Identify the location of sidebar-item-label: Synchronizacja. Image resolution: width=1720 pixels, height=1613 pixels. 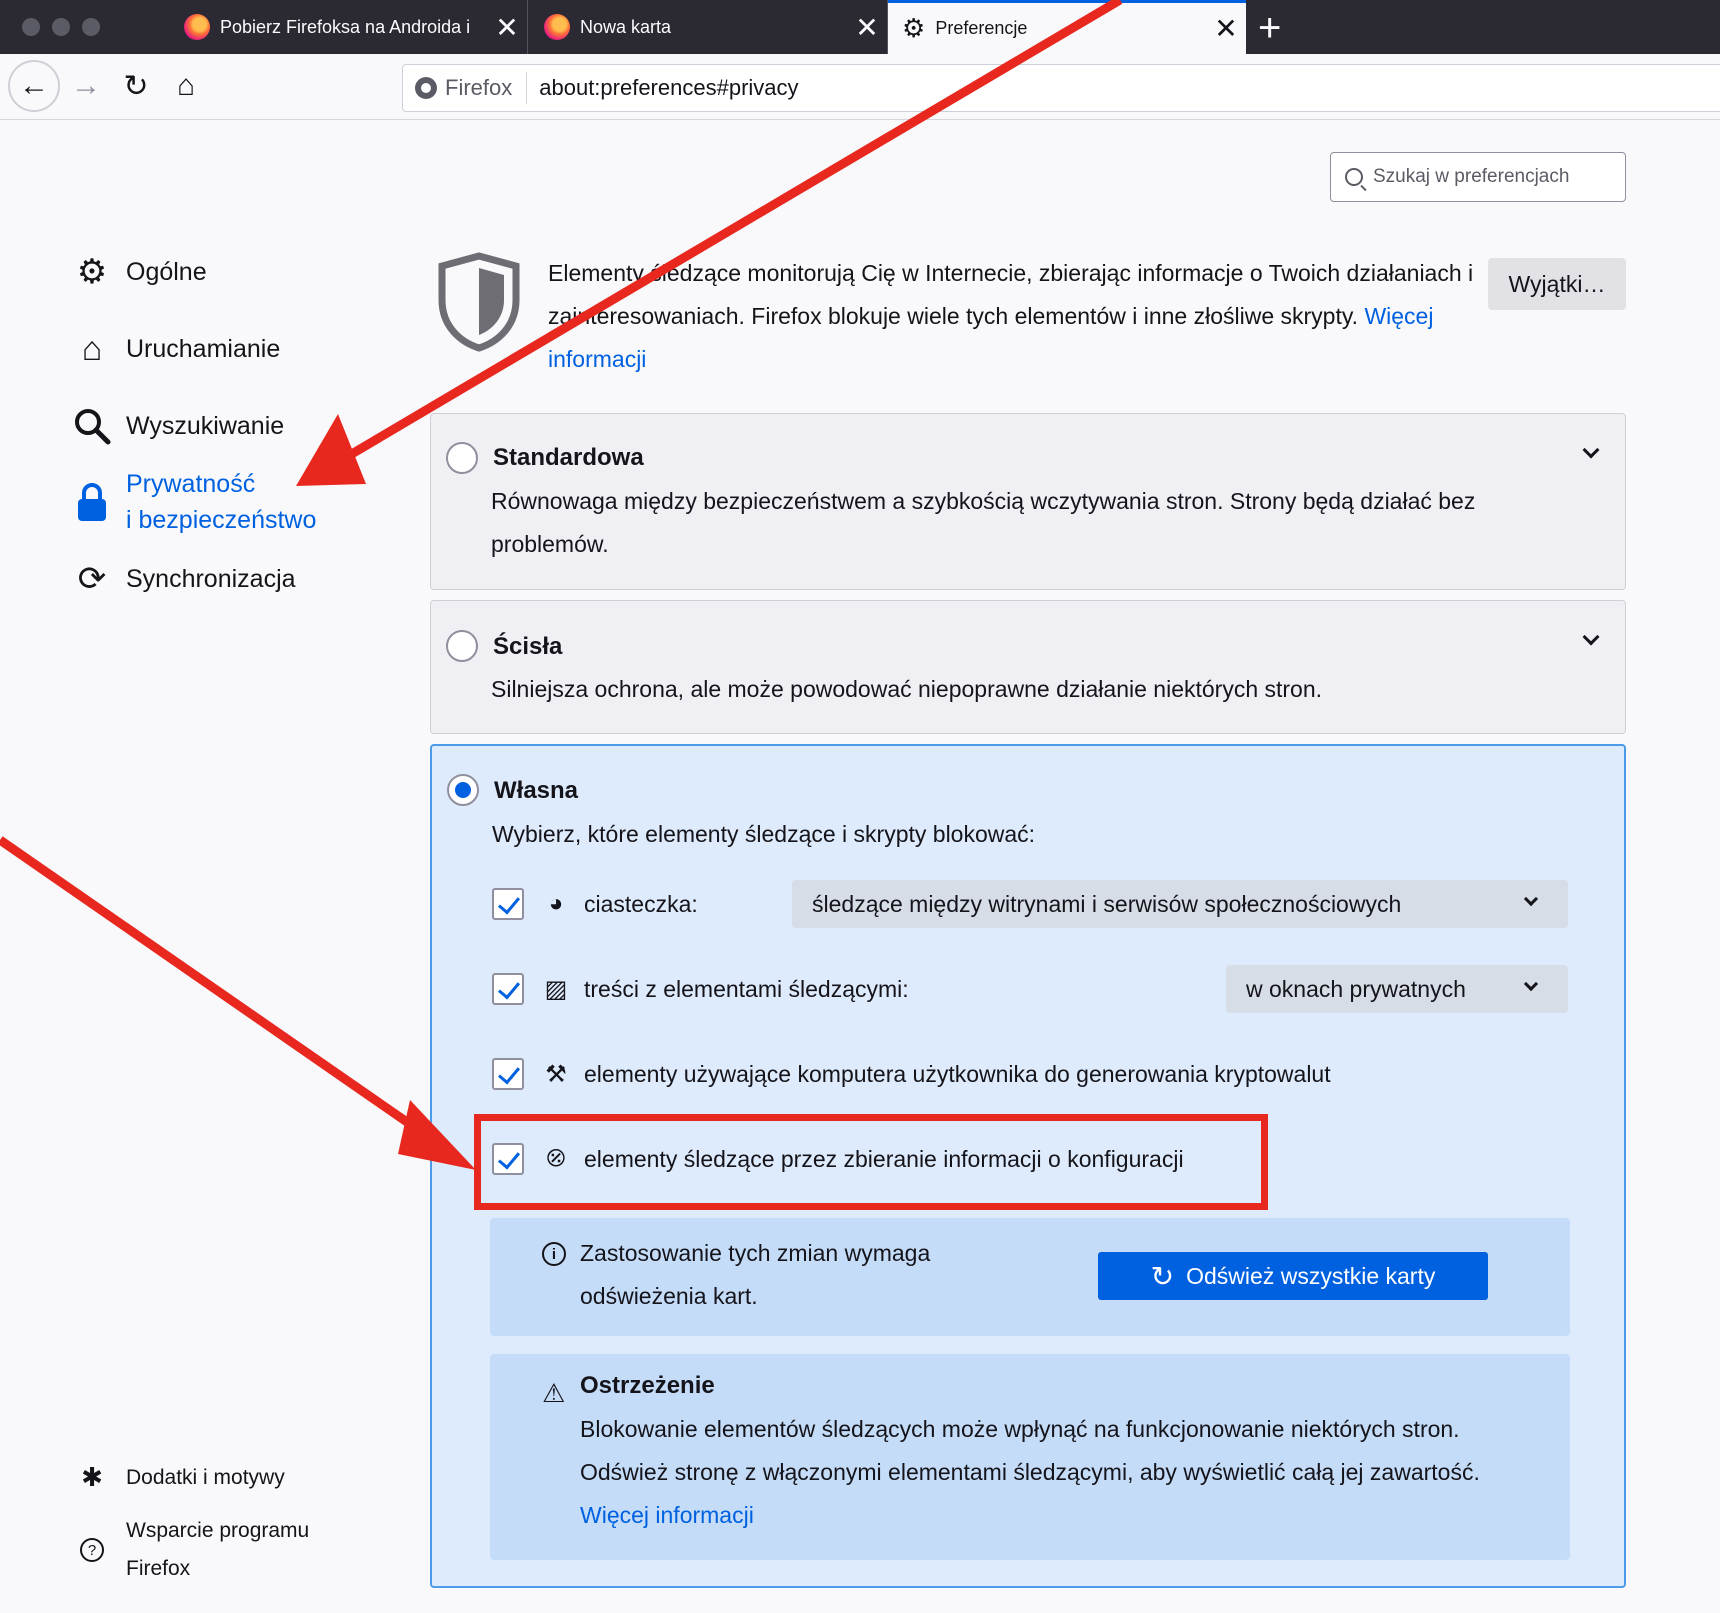
(211, 578).